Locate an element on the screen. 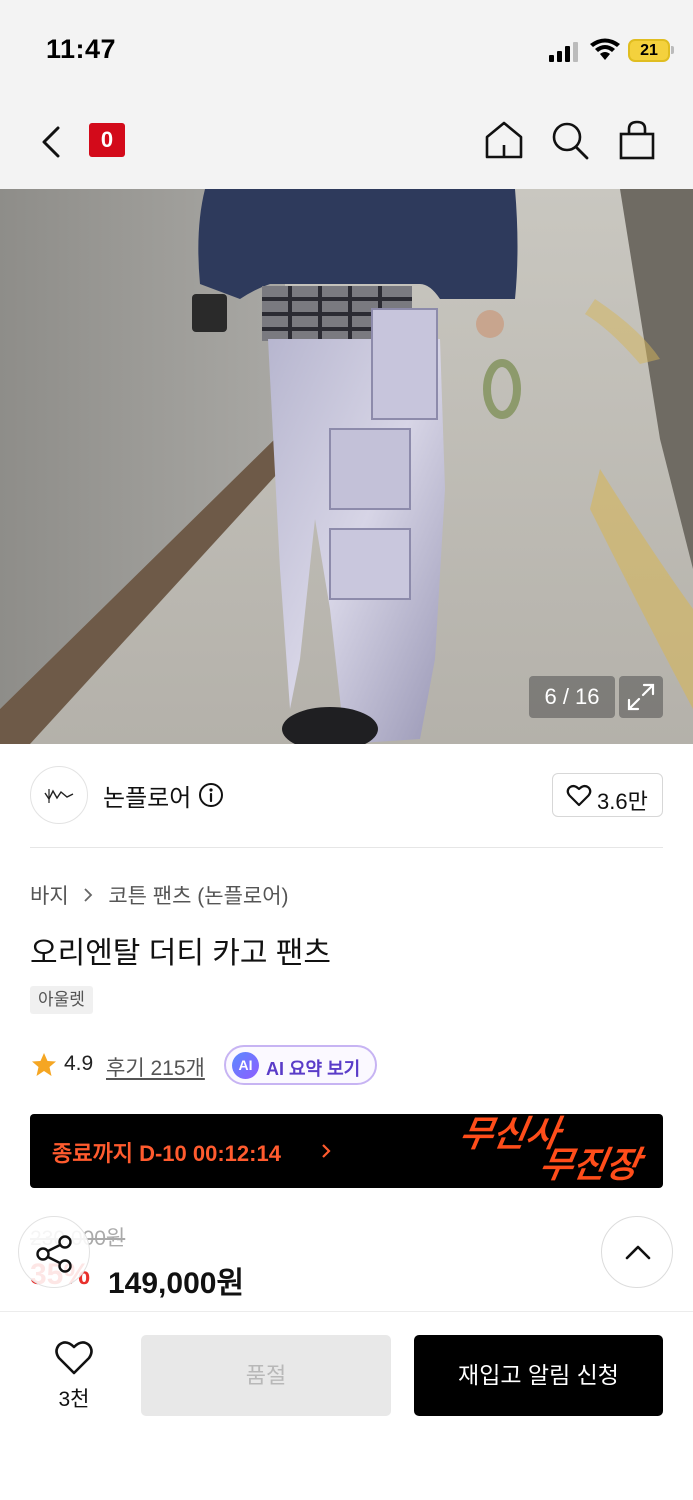  brand-row: 논플로어 3.6만 is located at coordinates (346, 796).